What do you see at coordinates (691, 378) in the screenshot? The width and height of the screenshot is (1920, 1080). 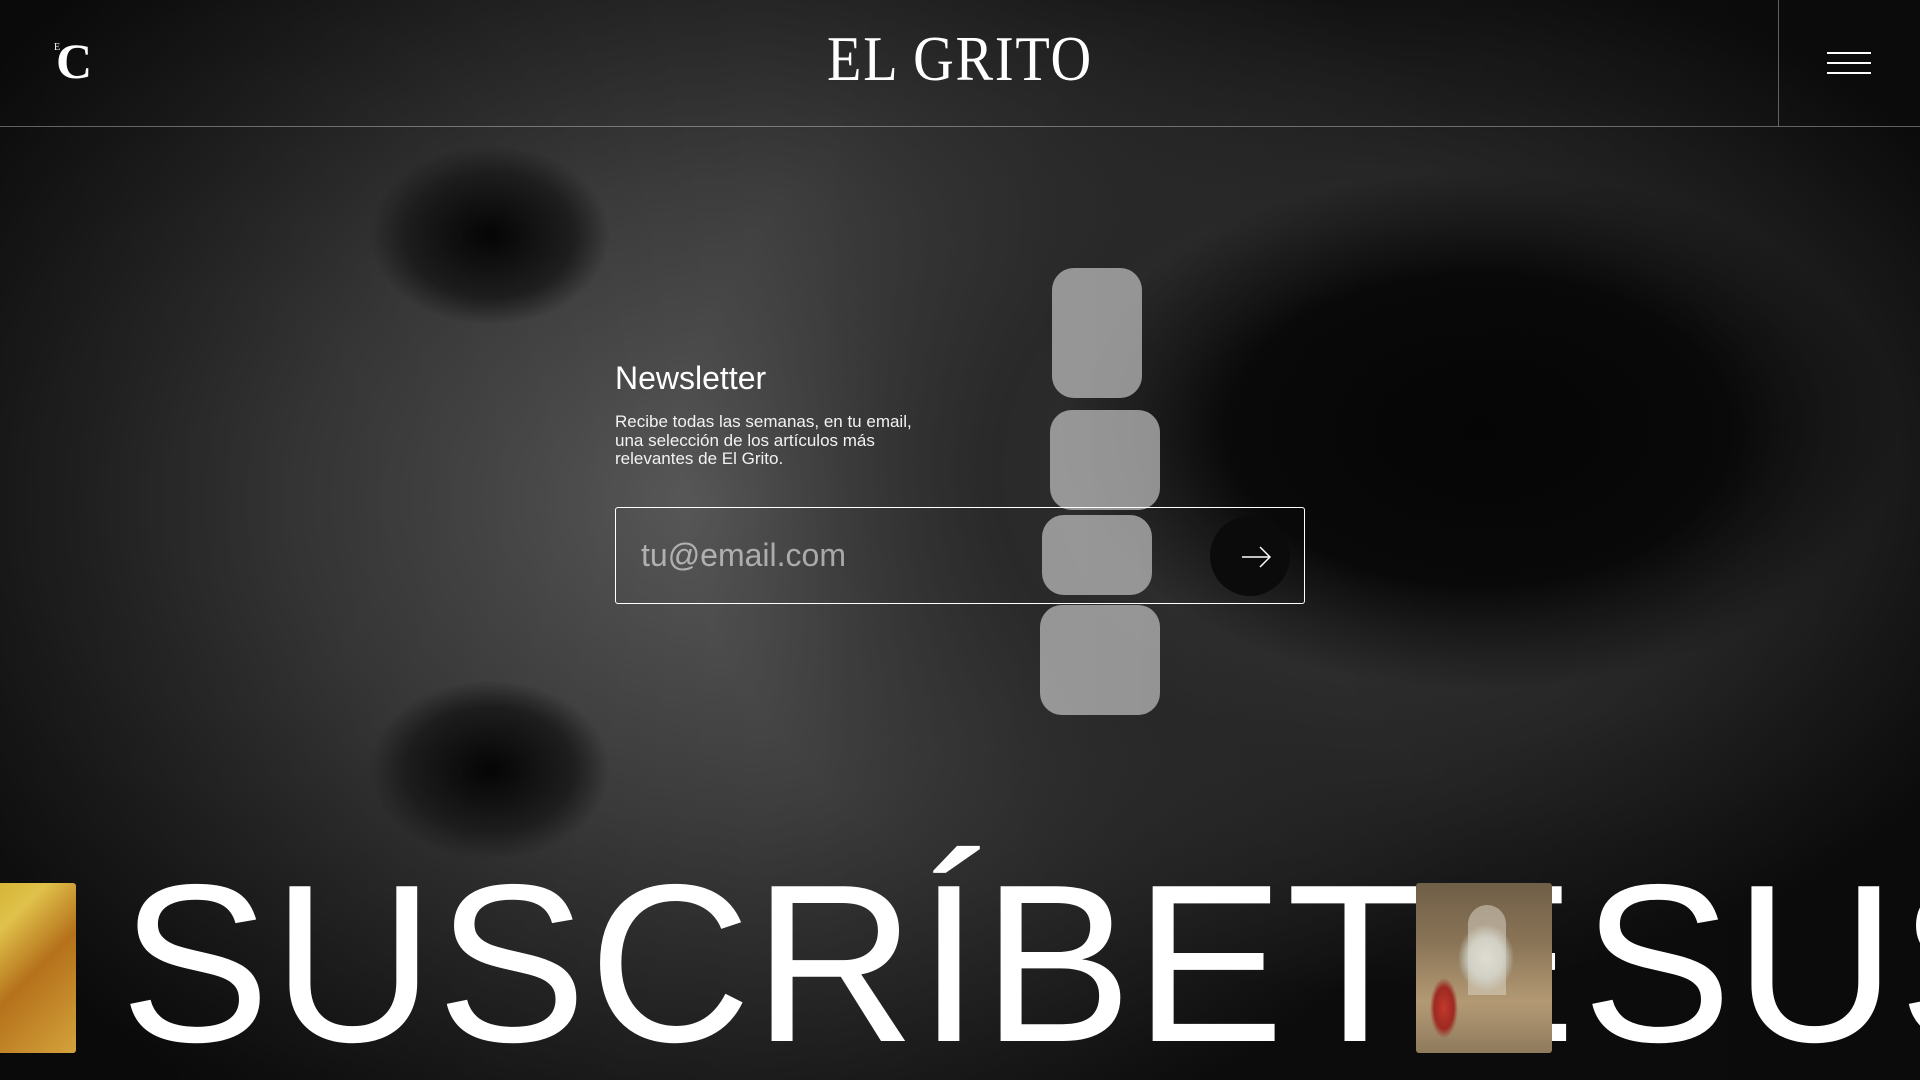 I see `newsletter-title: Newsletter` at bounding box center [691, 378].